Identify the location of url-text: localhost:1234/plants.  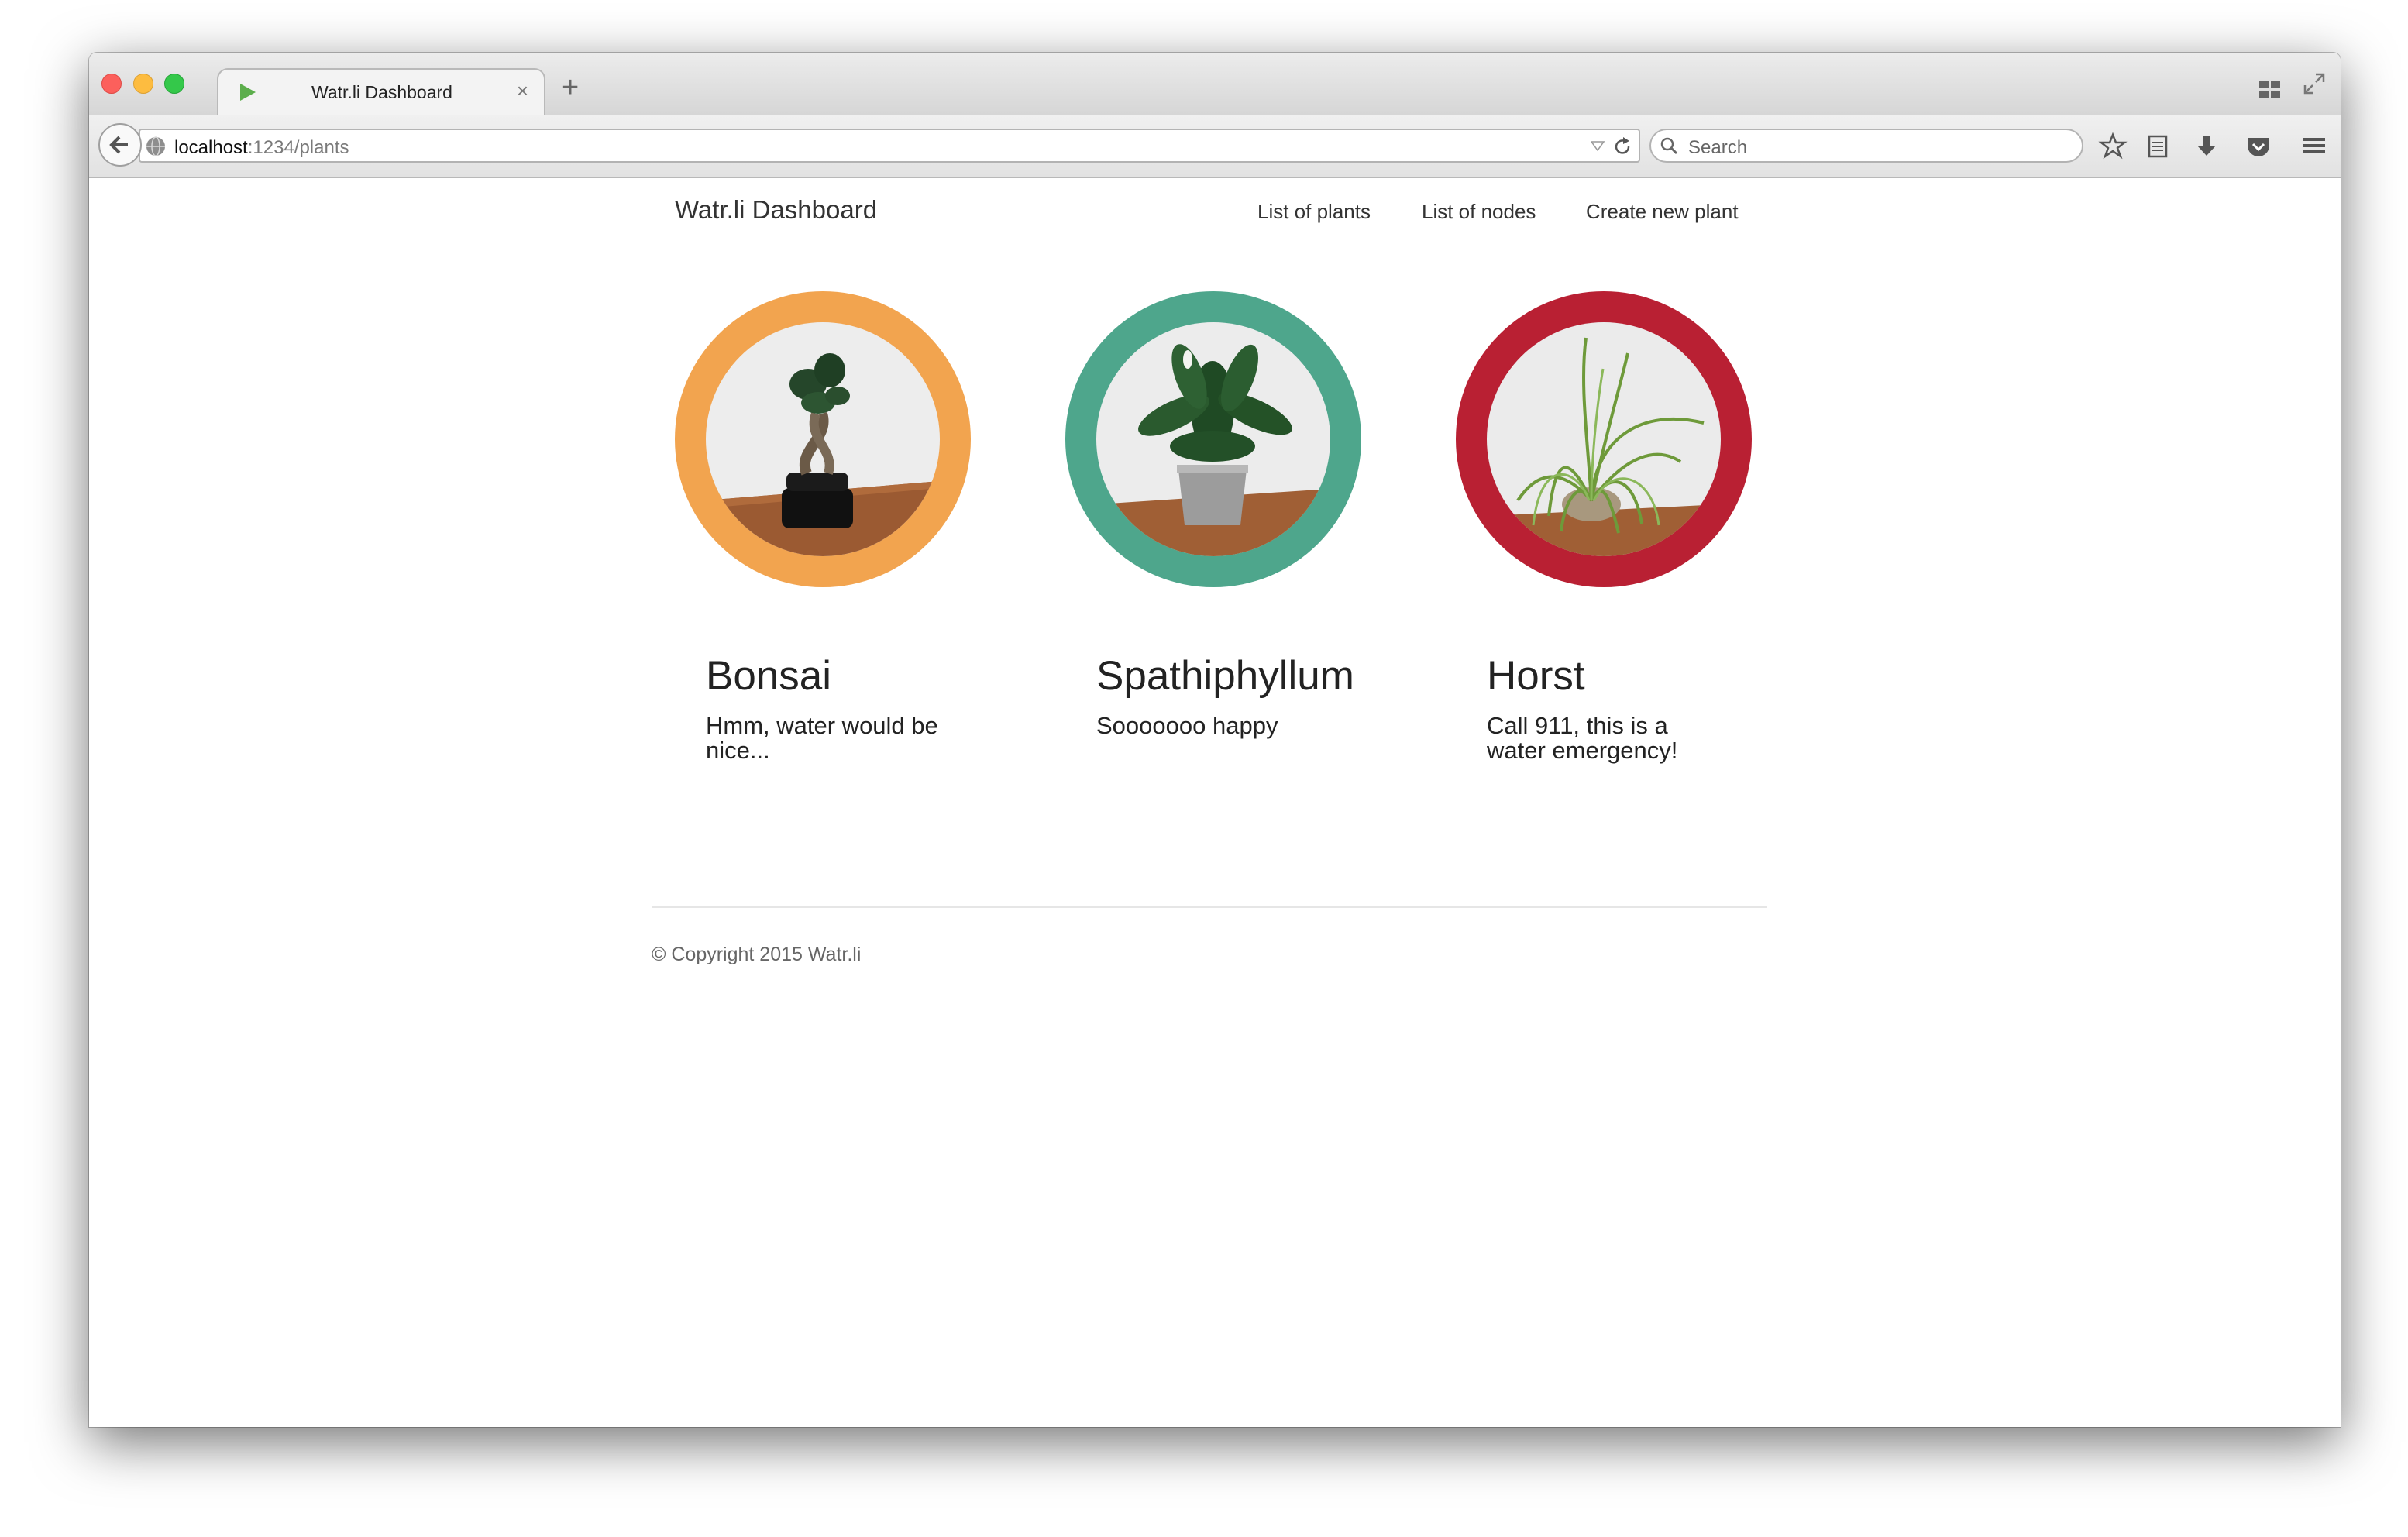
(261, 148).